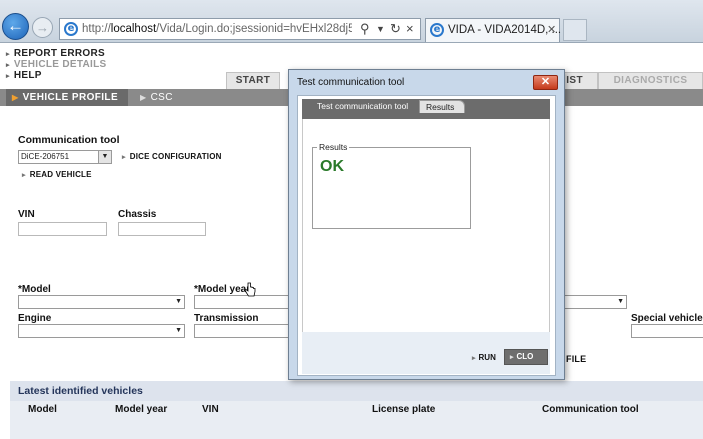  Describe the element at coordinates (56, 76) in the screenshot. I see `help-link: ▸ HELP` at that location.